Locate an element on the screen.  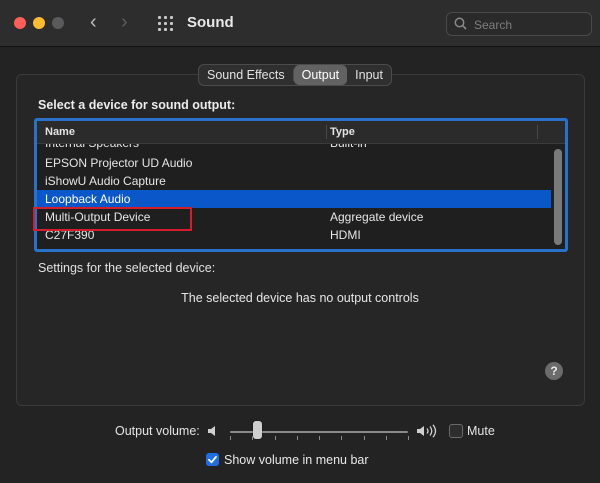
window-title: Sound is located at coordinates (210, 22).